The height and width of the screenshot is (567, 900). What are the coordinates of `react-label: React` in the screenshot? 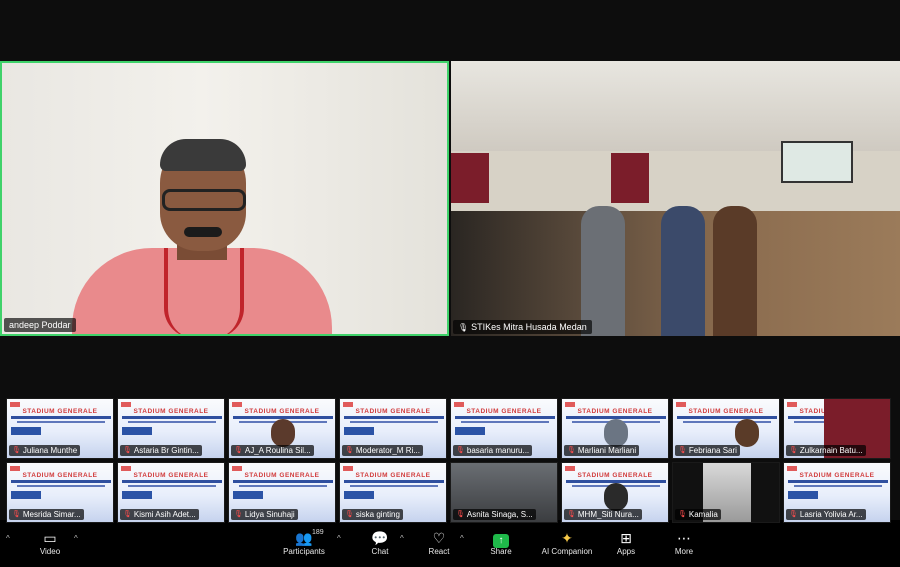 It's located at (439, 551).